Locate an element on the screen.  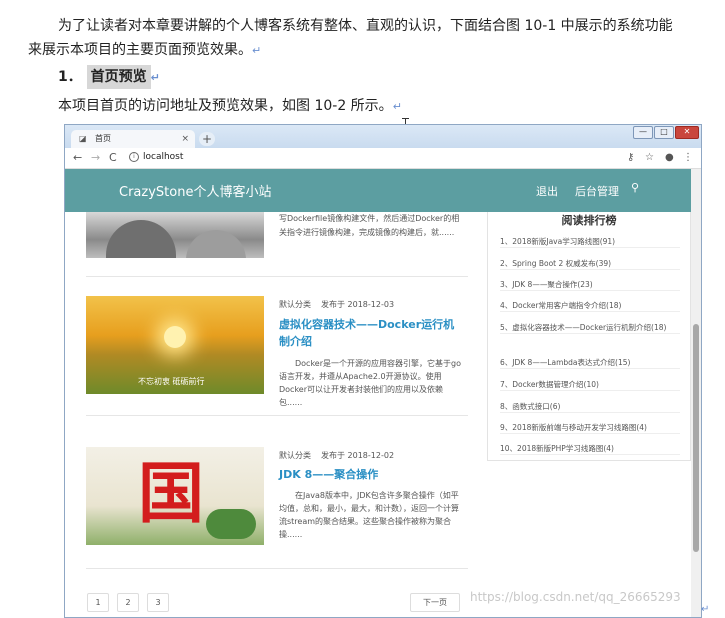
key-icon: ⚷ is located at coordinates (630, 157).